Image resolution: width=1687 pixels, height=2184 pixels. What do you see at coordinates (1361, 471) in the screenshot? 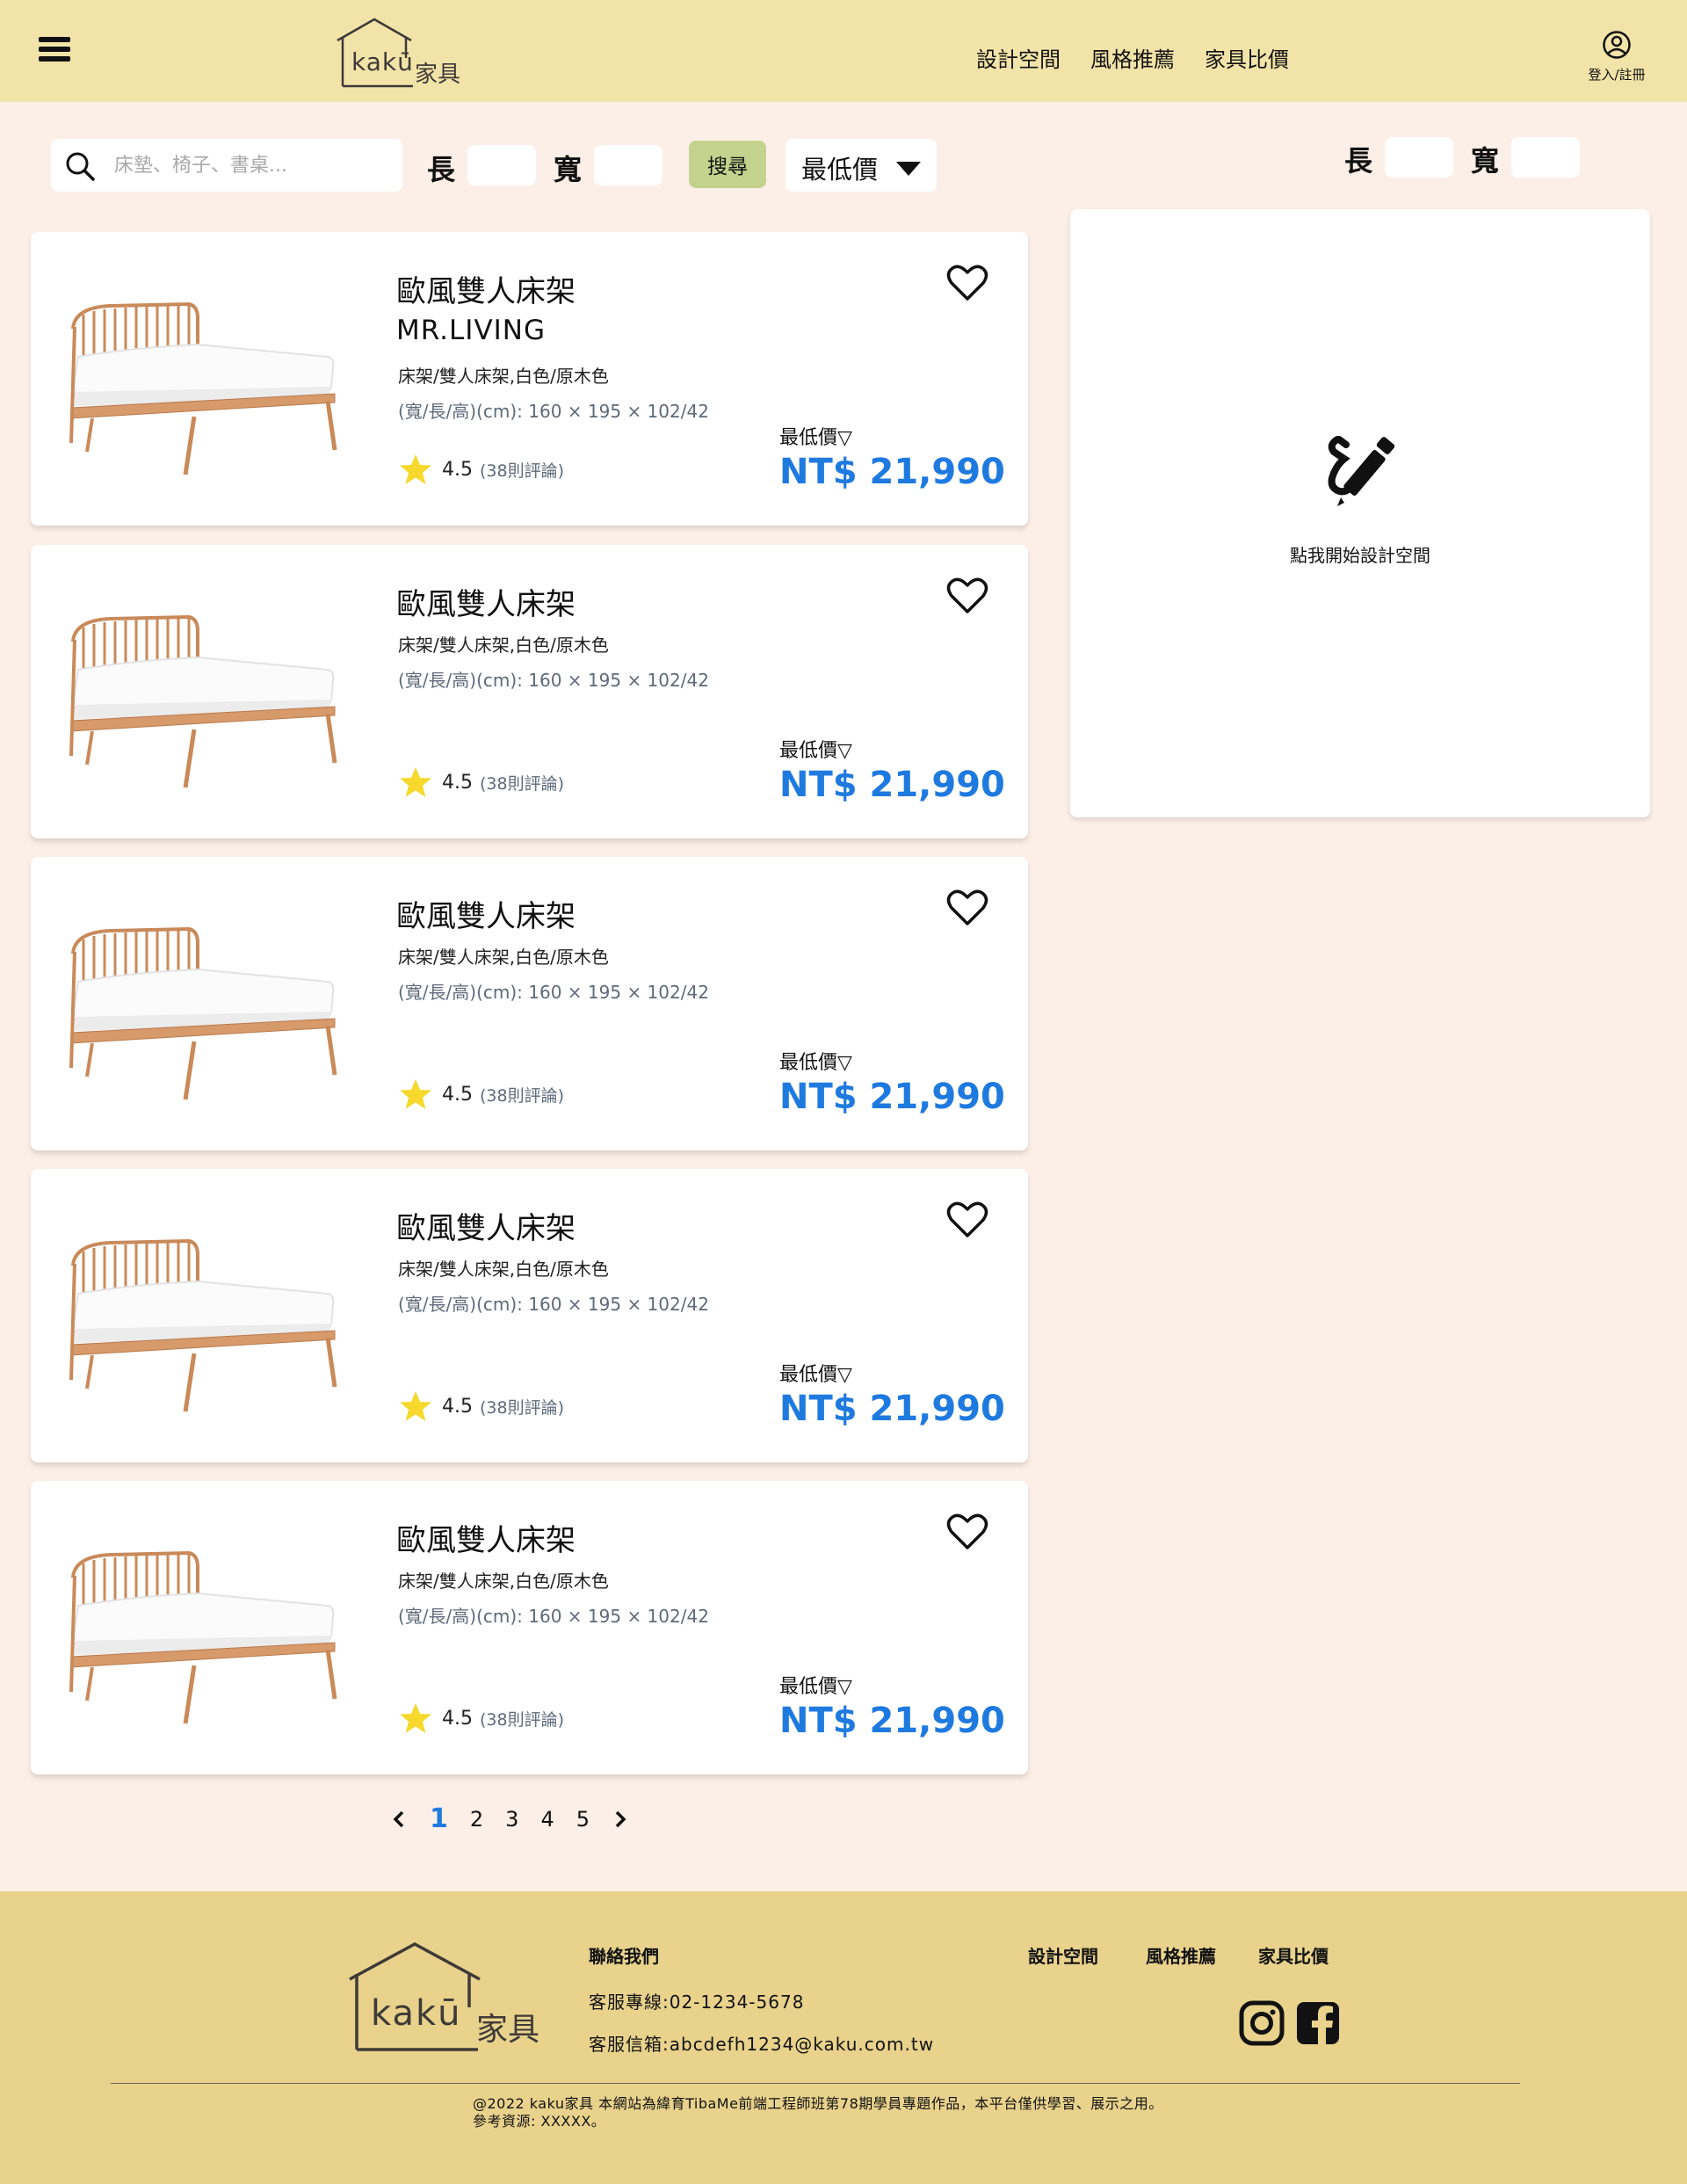
I see `pencil-draw-icon` at bounding box center [1361, 471].